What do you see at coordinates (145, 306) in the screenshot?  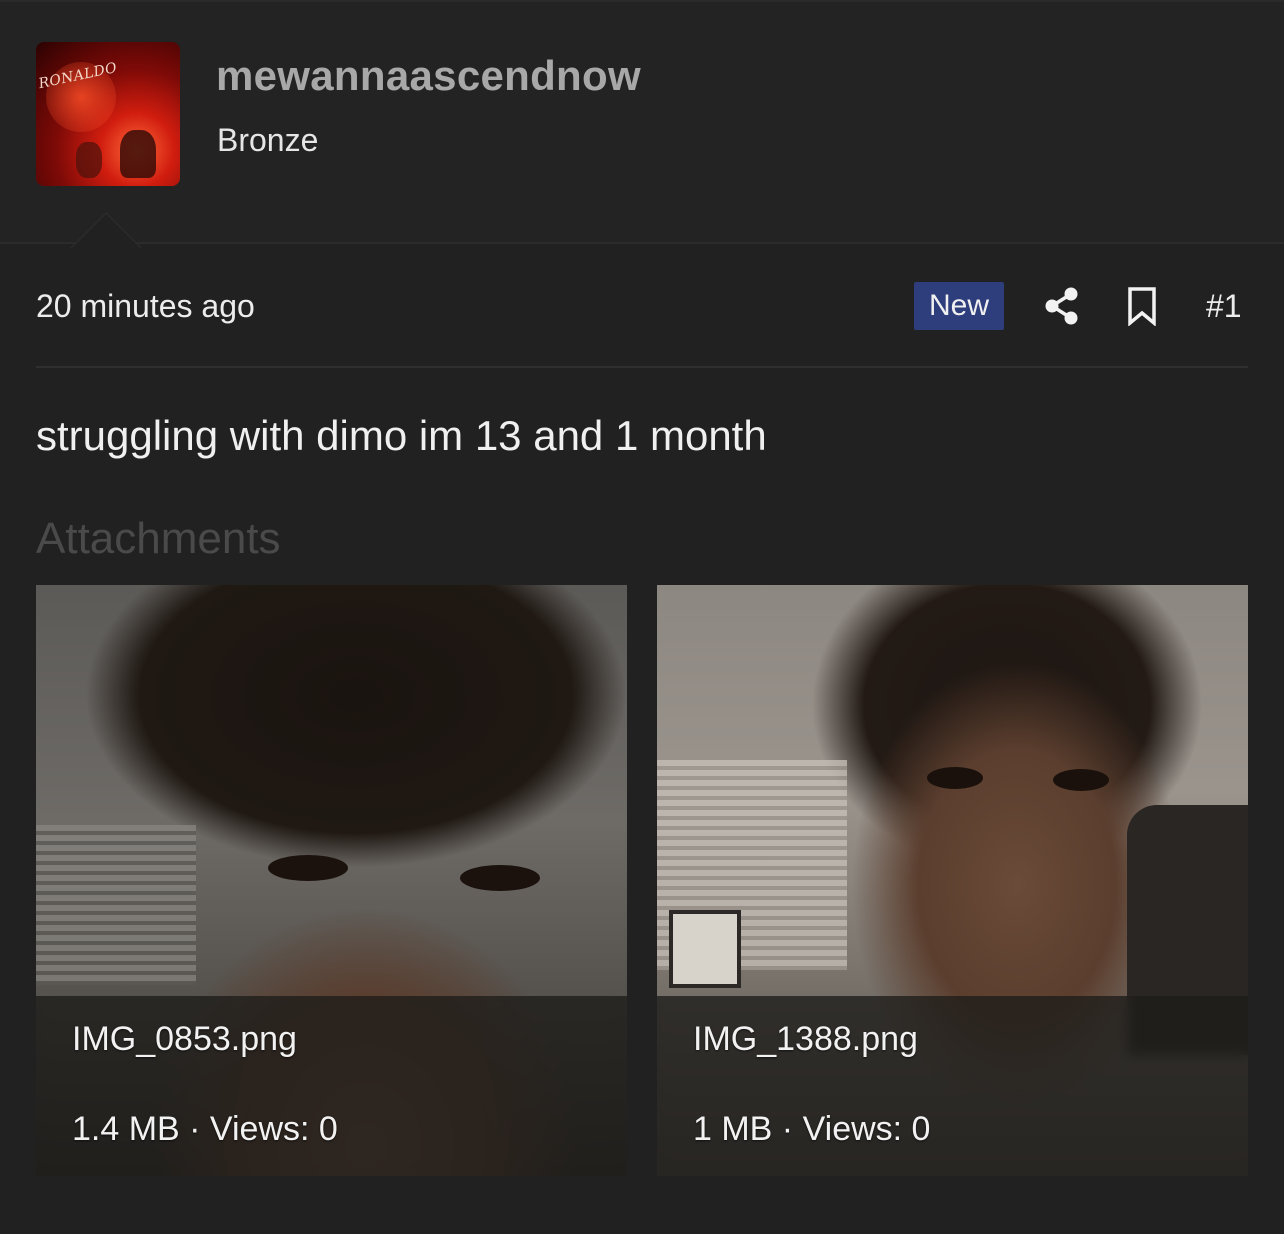 I see `post-timestamp: 20 minutes ago` at bounding box center [145, 306].